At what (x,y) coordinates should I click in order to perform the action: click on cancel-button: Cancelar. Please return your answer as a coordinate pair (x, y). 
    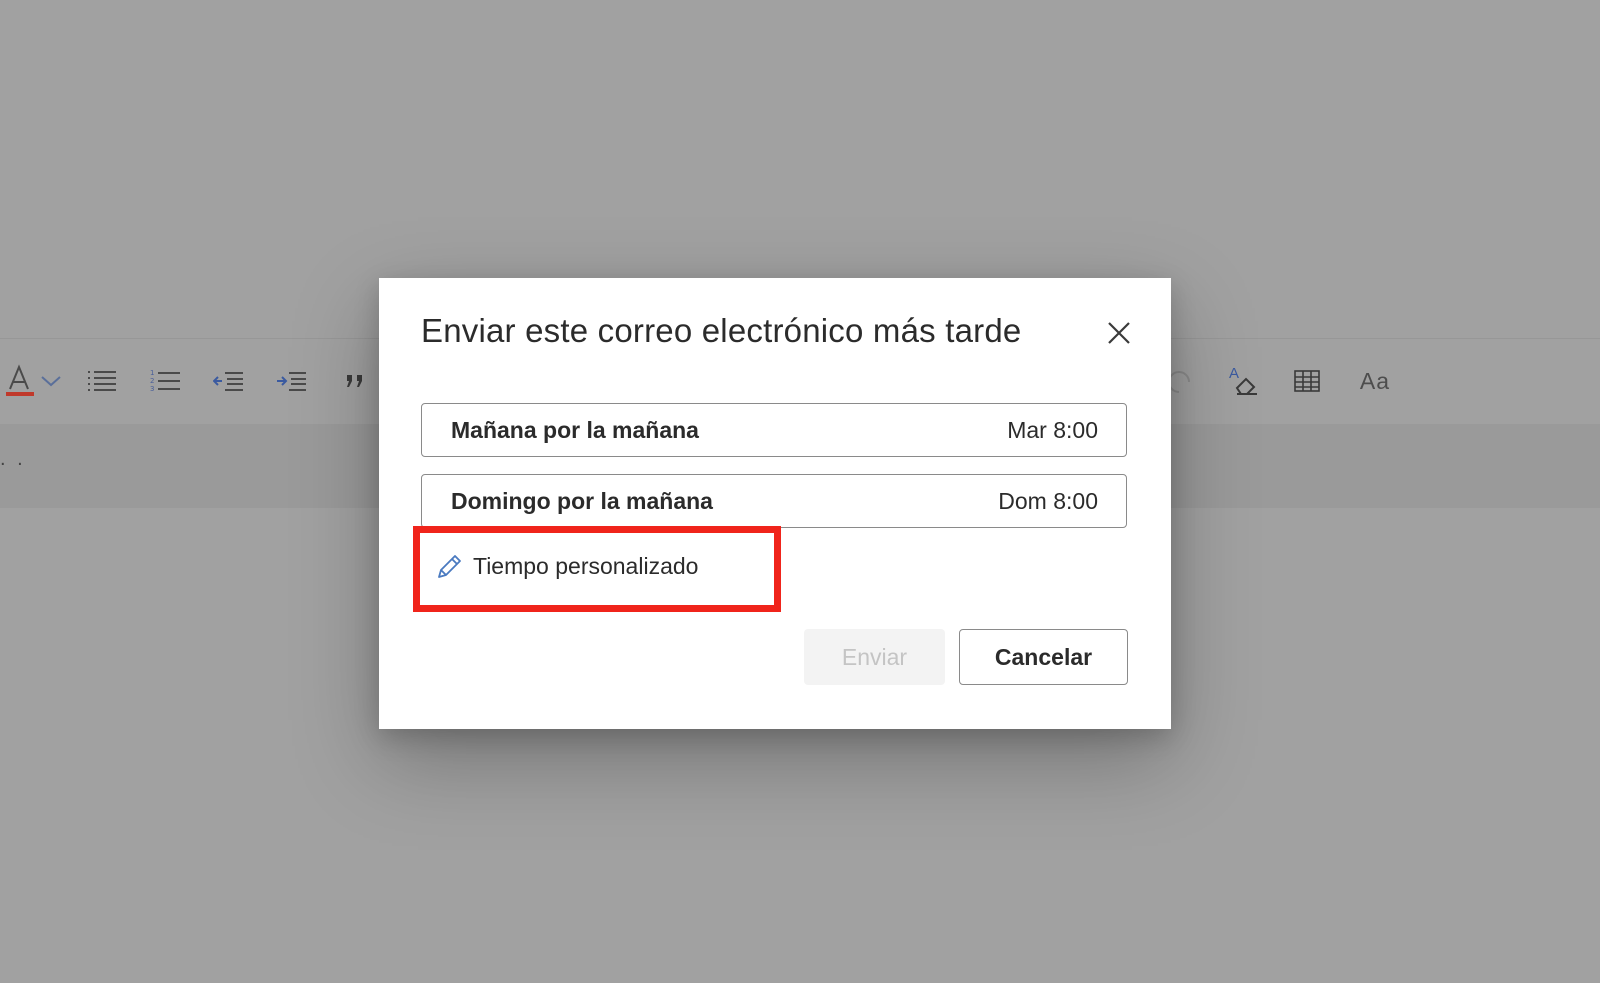
    Looking at the image, I should click on (1043, 657).